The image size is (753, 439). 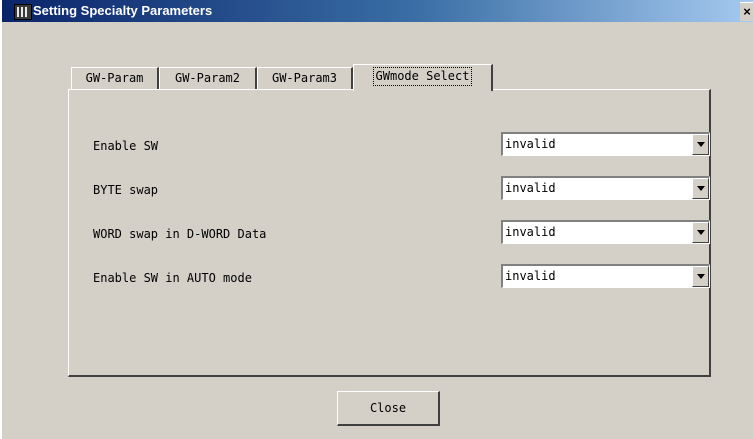 What do you see at coordinates (605, 232) in the screenshot?
I see `word-swap-select: invalid` at bounding box center [605, 232].